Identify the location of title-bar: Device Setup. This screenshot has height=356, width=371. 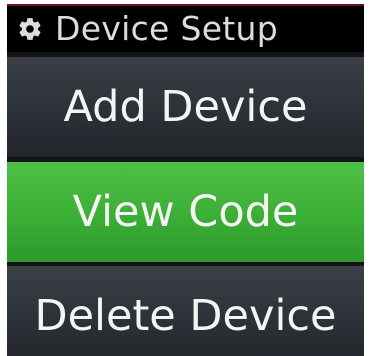
(185, 29).